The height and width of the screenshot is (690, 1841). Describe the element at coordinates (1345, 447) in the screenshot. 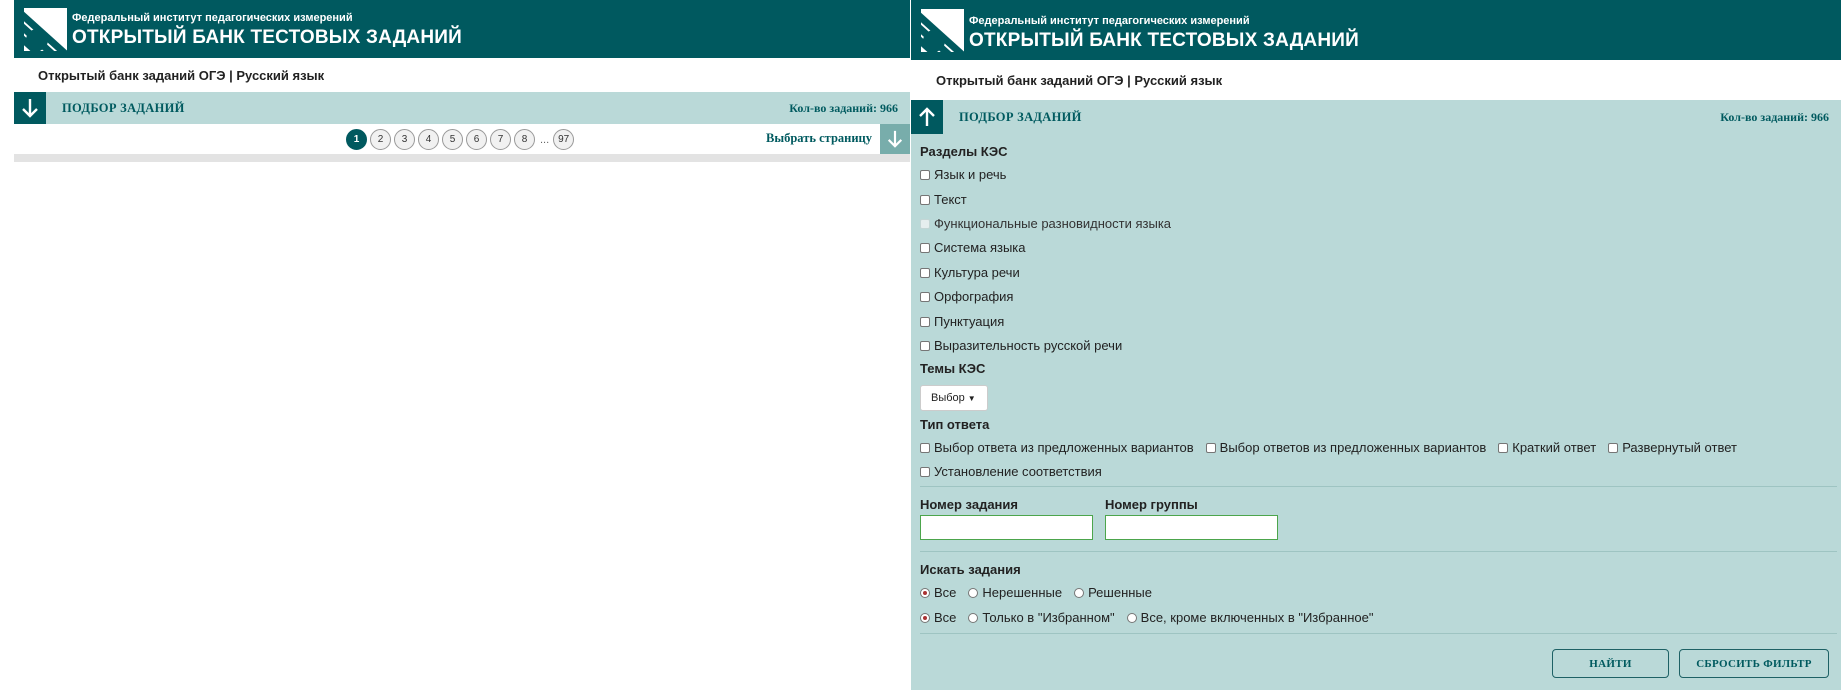

I see `answer-type-choice-multiple: Выбор ответов из предложенных вариантов` at that location.